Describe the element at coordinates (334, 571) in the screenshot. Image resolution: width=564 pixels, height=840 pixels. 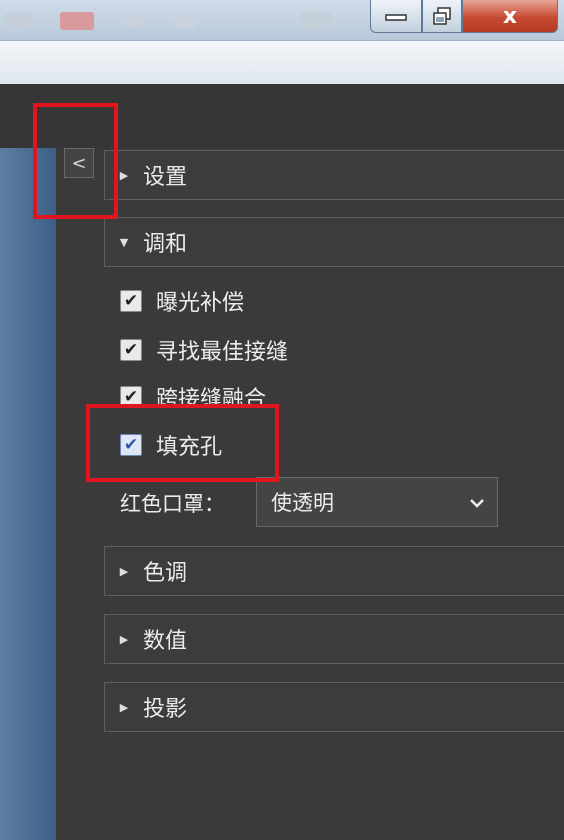
I see `section-tone: ▶ 色调` at that location.